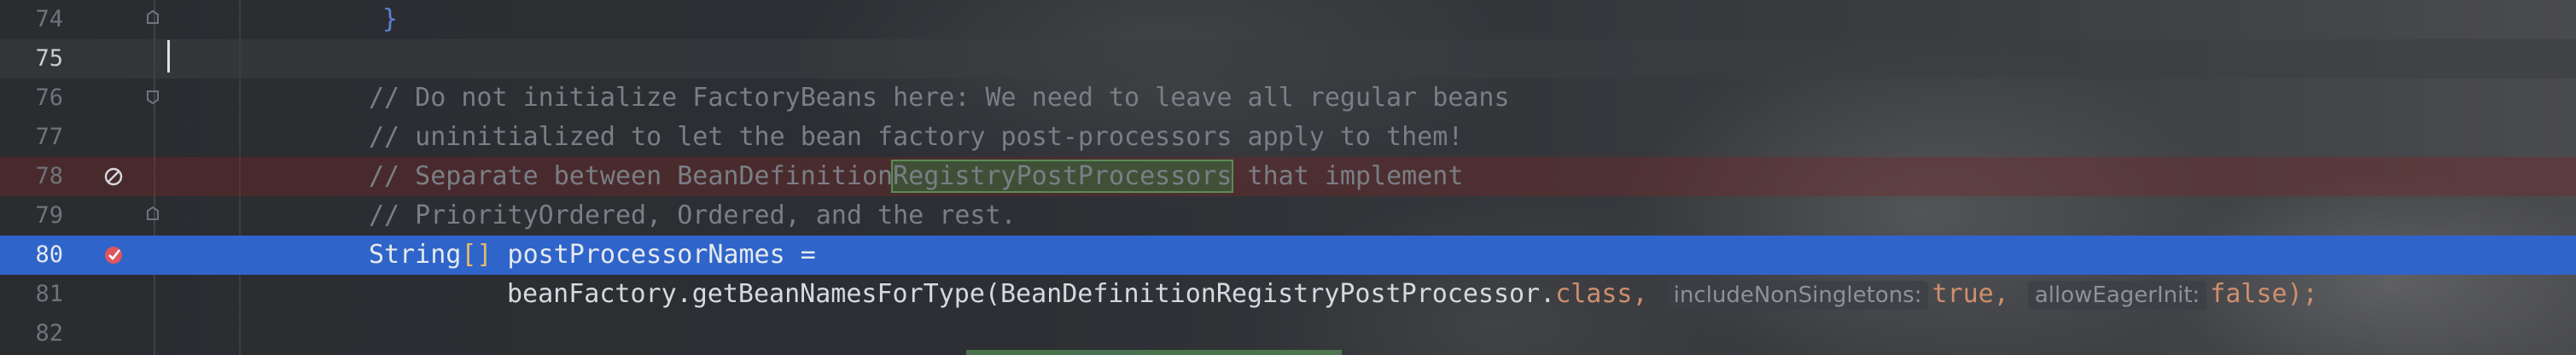 This screenshot has width=2576, height=355. Describe the element at coordinates (49, 58) in the screenshot. I see `line-number: 75` at that location.